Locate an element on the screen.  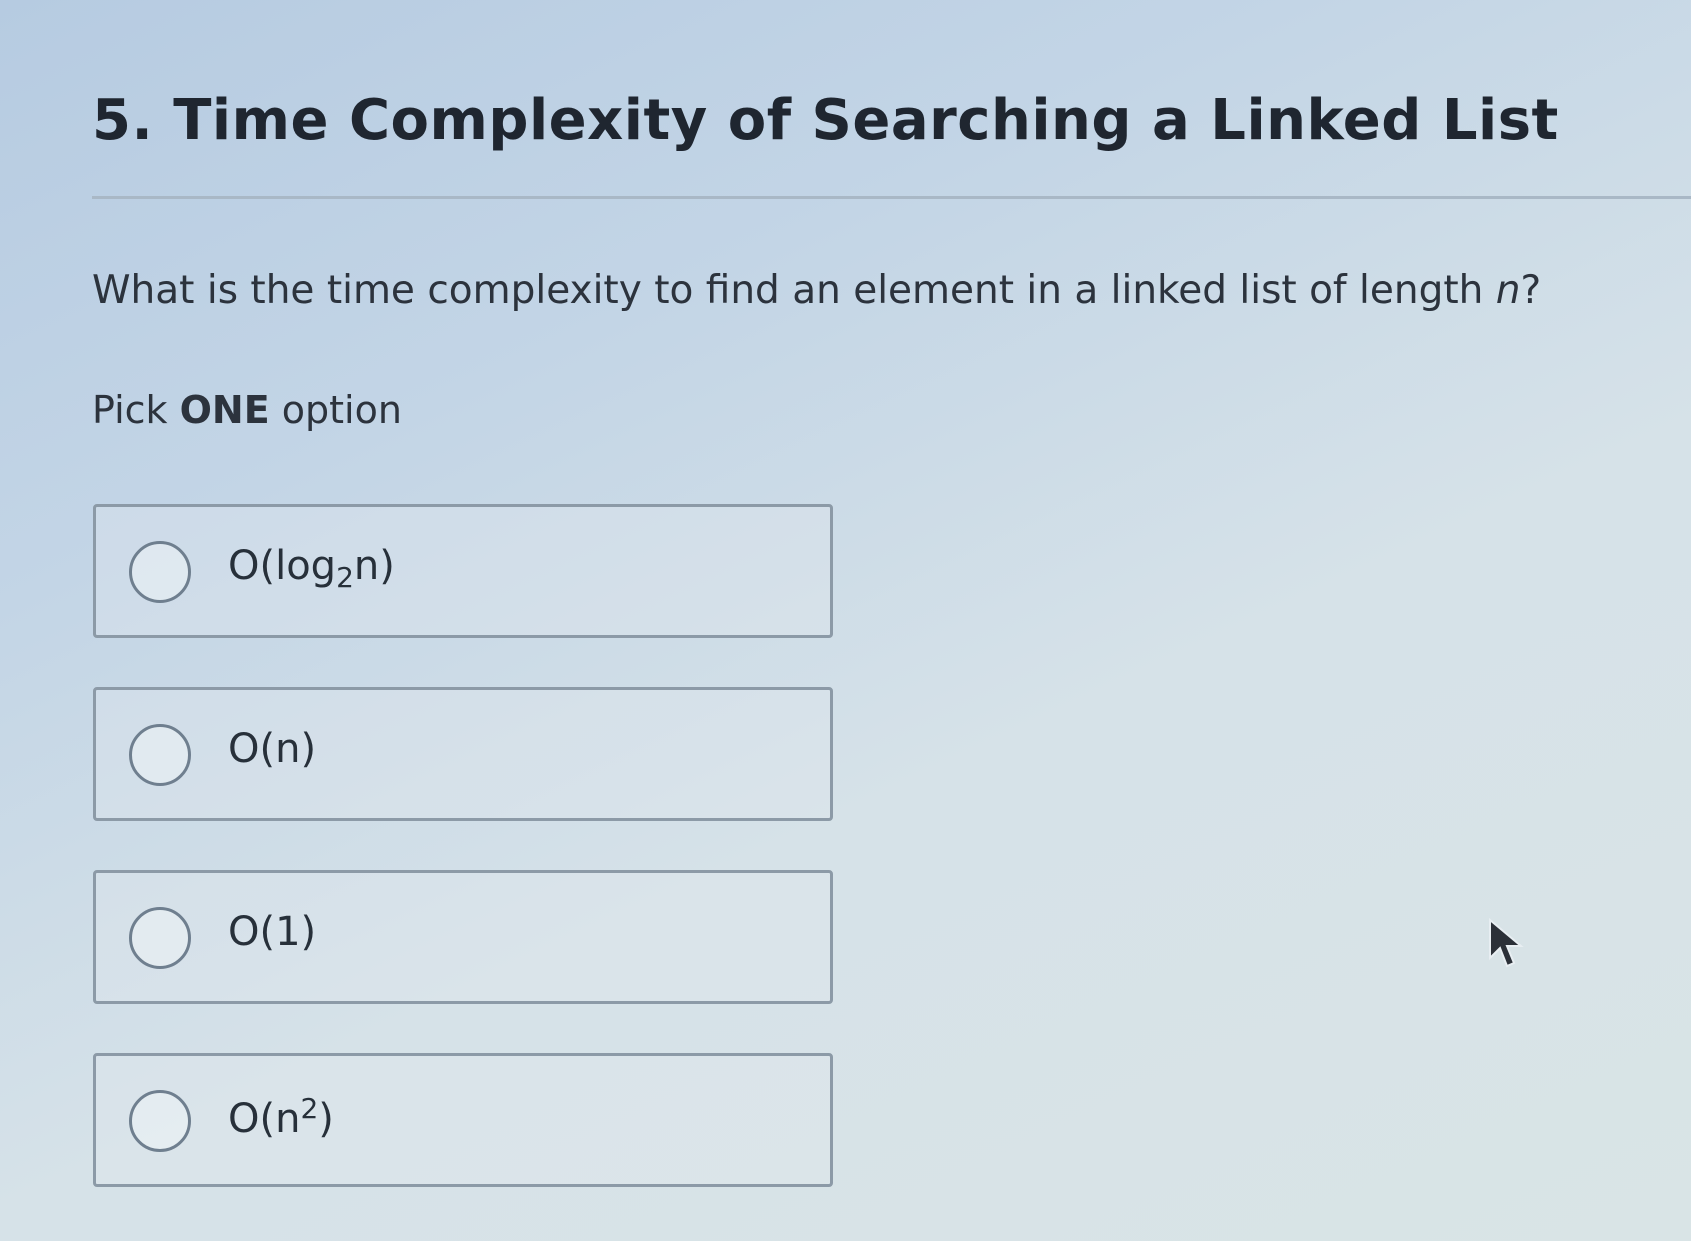
pick-one-instruction: Pick ONE option is located at coordinates (247, 410).